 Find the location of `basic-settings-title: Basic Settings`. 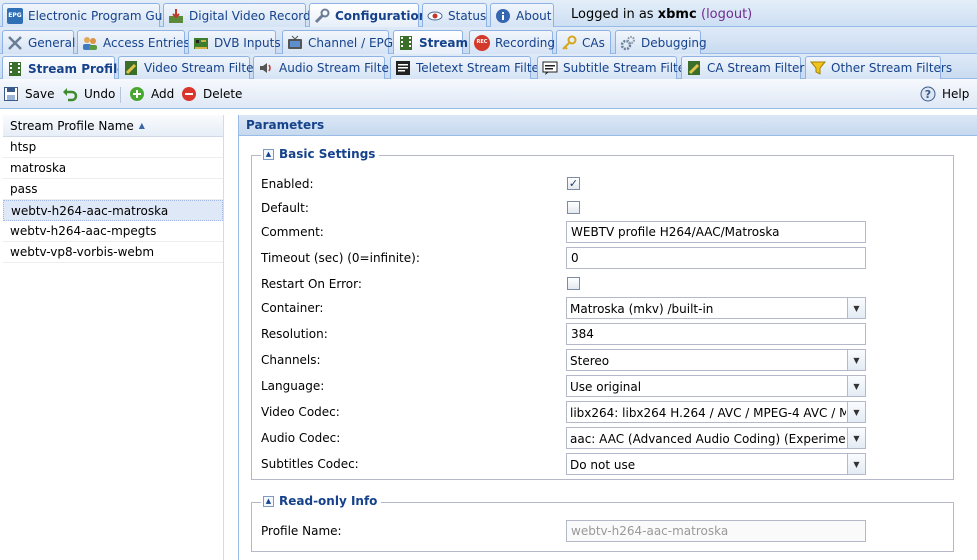

basic-settings-title: Basic Settings is located at coordinates (327, 154).